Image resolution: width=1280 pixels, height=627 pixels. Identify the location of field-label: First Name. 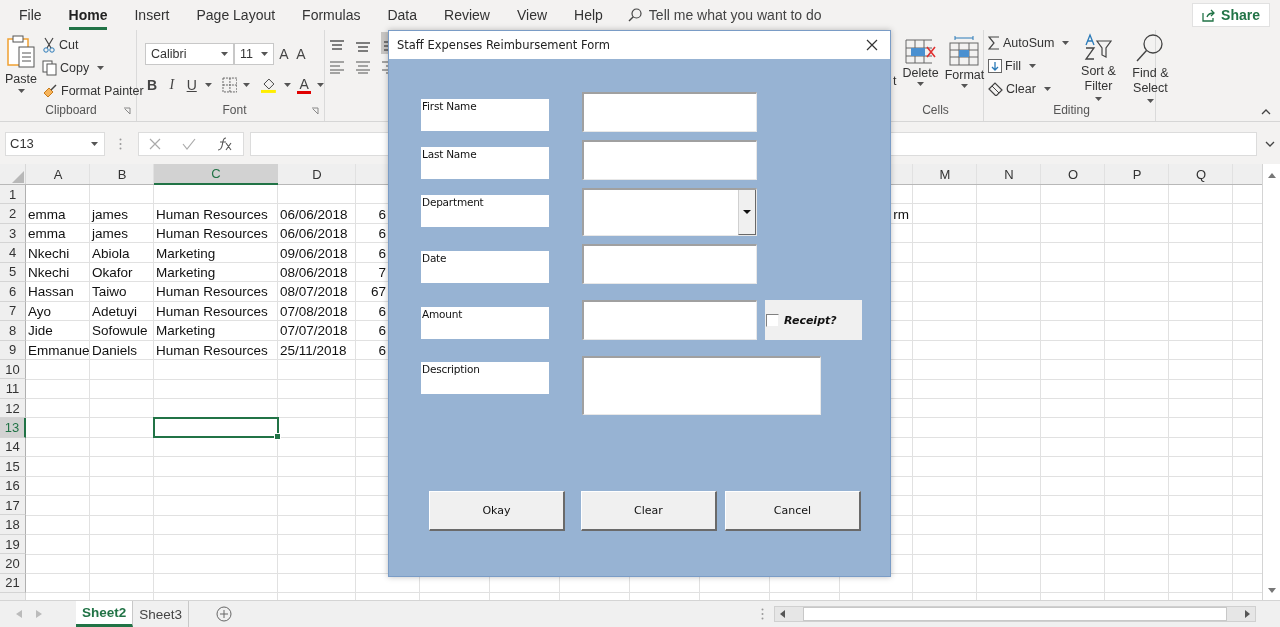
(485, 115).